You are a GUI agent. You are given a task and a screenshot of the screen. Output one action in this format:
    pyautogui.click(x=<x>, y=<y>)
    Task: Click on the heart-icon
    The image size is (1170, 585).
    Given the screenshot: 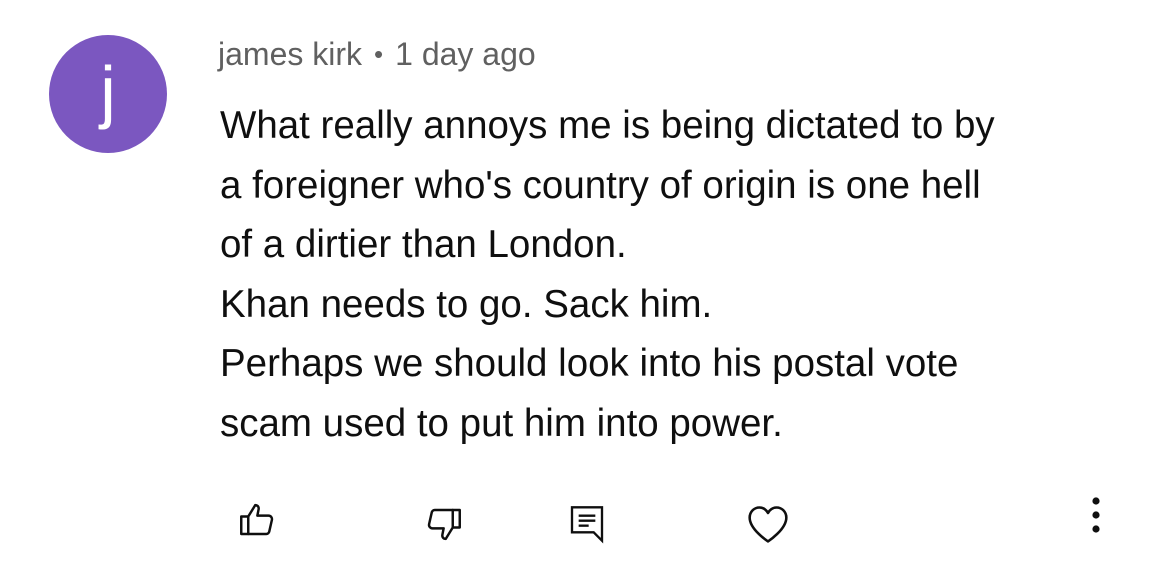 What is the action you would take?
    pyautogui.click(x=768, y=524)
    